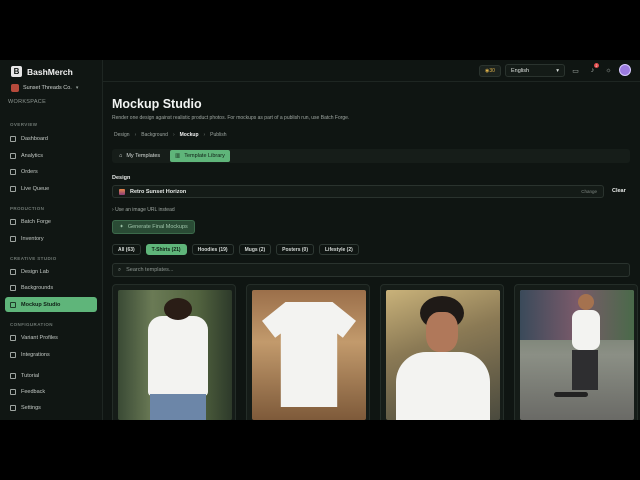 The height and width of the screenshot is (480, 640). What do you see at coordinates (625, 70) in the screenshot?
I see `avatar` at bounding box center [625, 70].